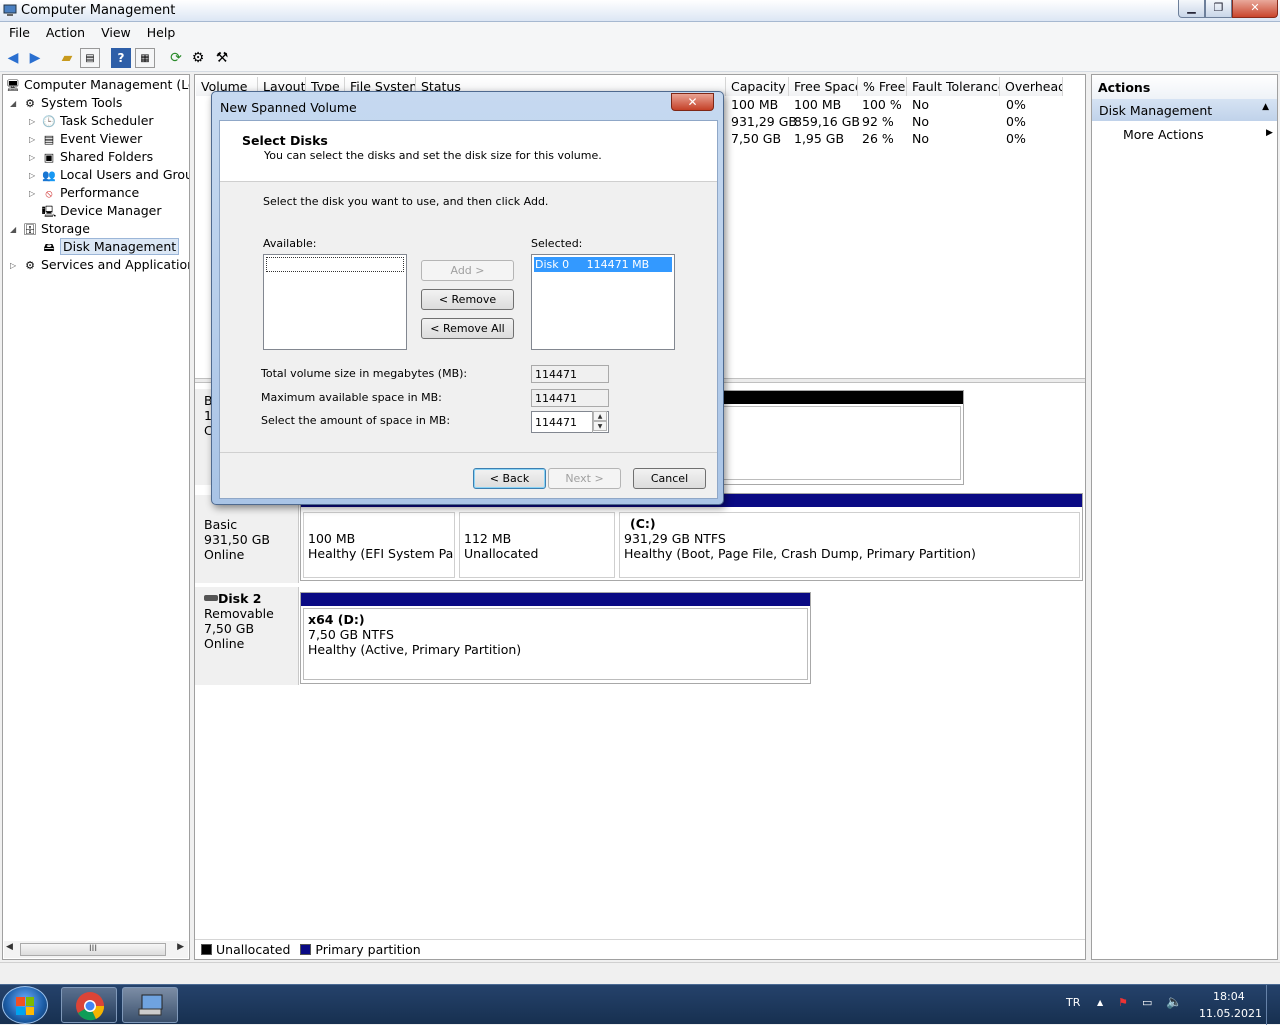 The height and width of the screenshot is (1025, 1280). What do you see at coordinates (9, 947) in the screenshot?
I see `scroll-left-icon: ◀` at bounding box center [9, 947].